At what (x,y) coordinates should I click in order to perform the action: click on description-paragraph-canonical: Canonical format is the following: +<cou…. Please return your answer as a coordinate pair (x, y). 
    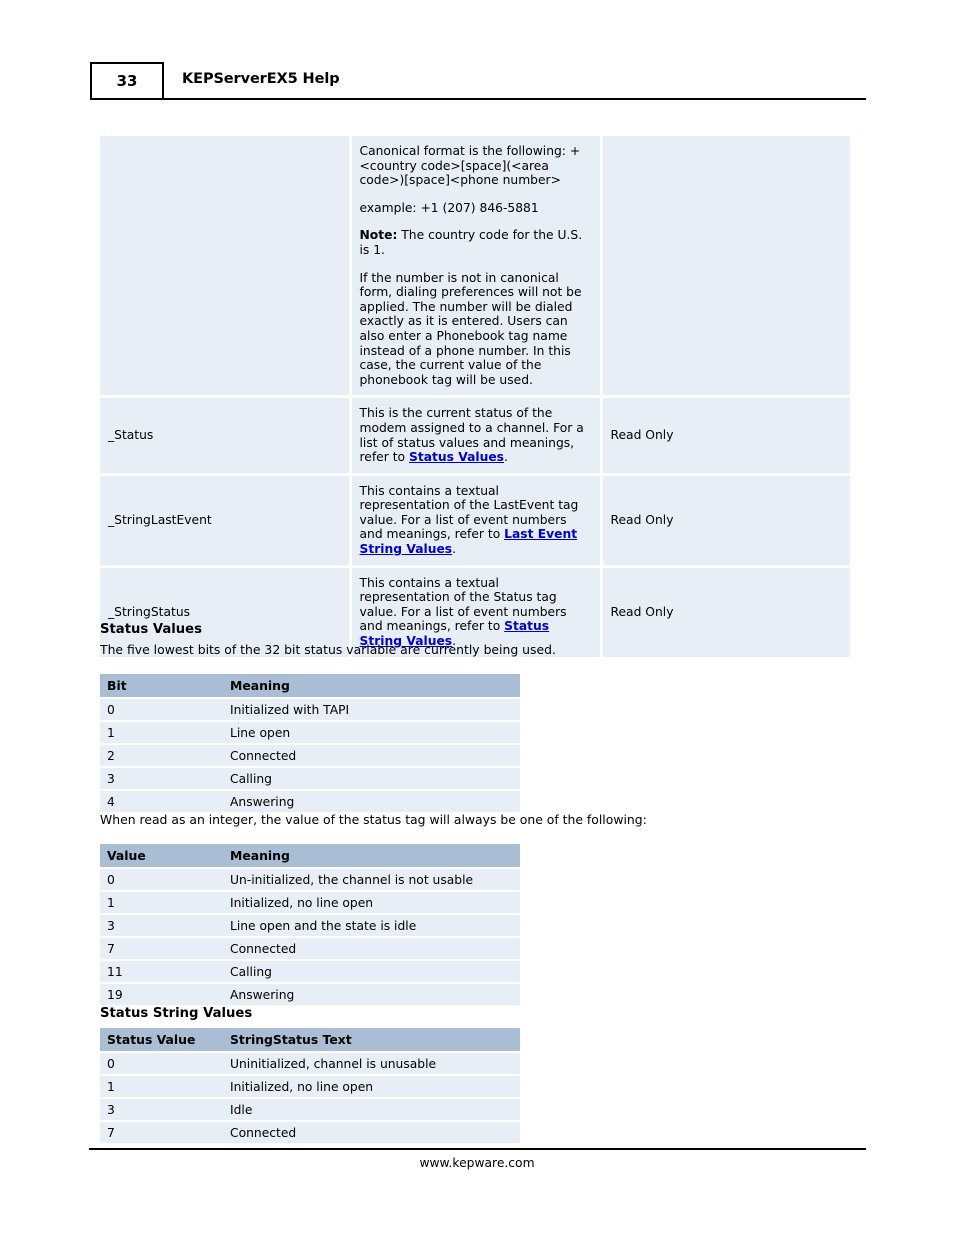
    Looking at the image, I should click on (470, 166).